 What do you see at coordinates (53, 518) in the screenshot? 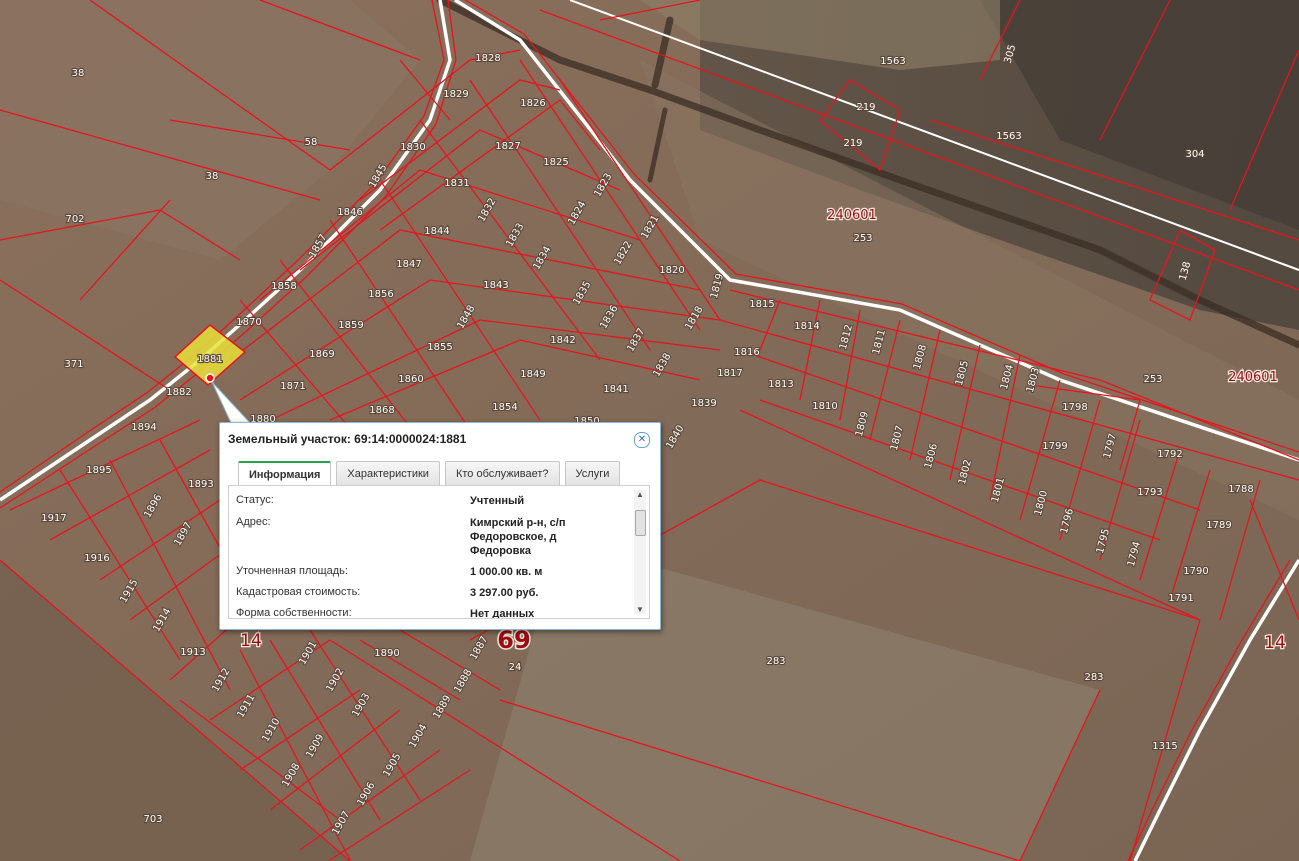
I see `parcel-number-label: 1917` at bounding box center [53, 518].